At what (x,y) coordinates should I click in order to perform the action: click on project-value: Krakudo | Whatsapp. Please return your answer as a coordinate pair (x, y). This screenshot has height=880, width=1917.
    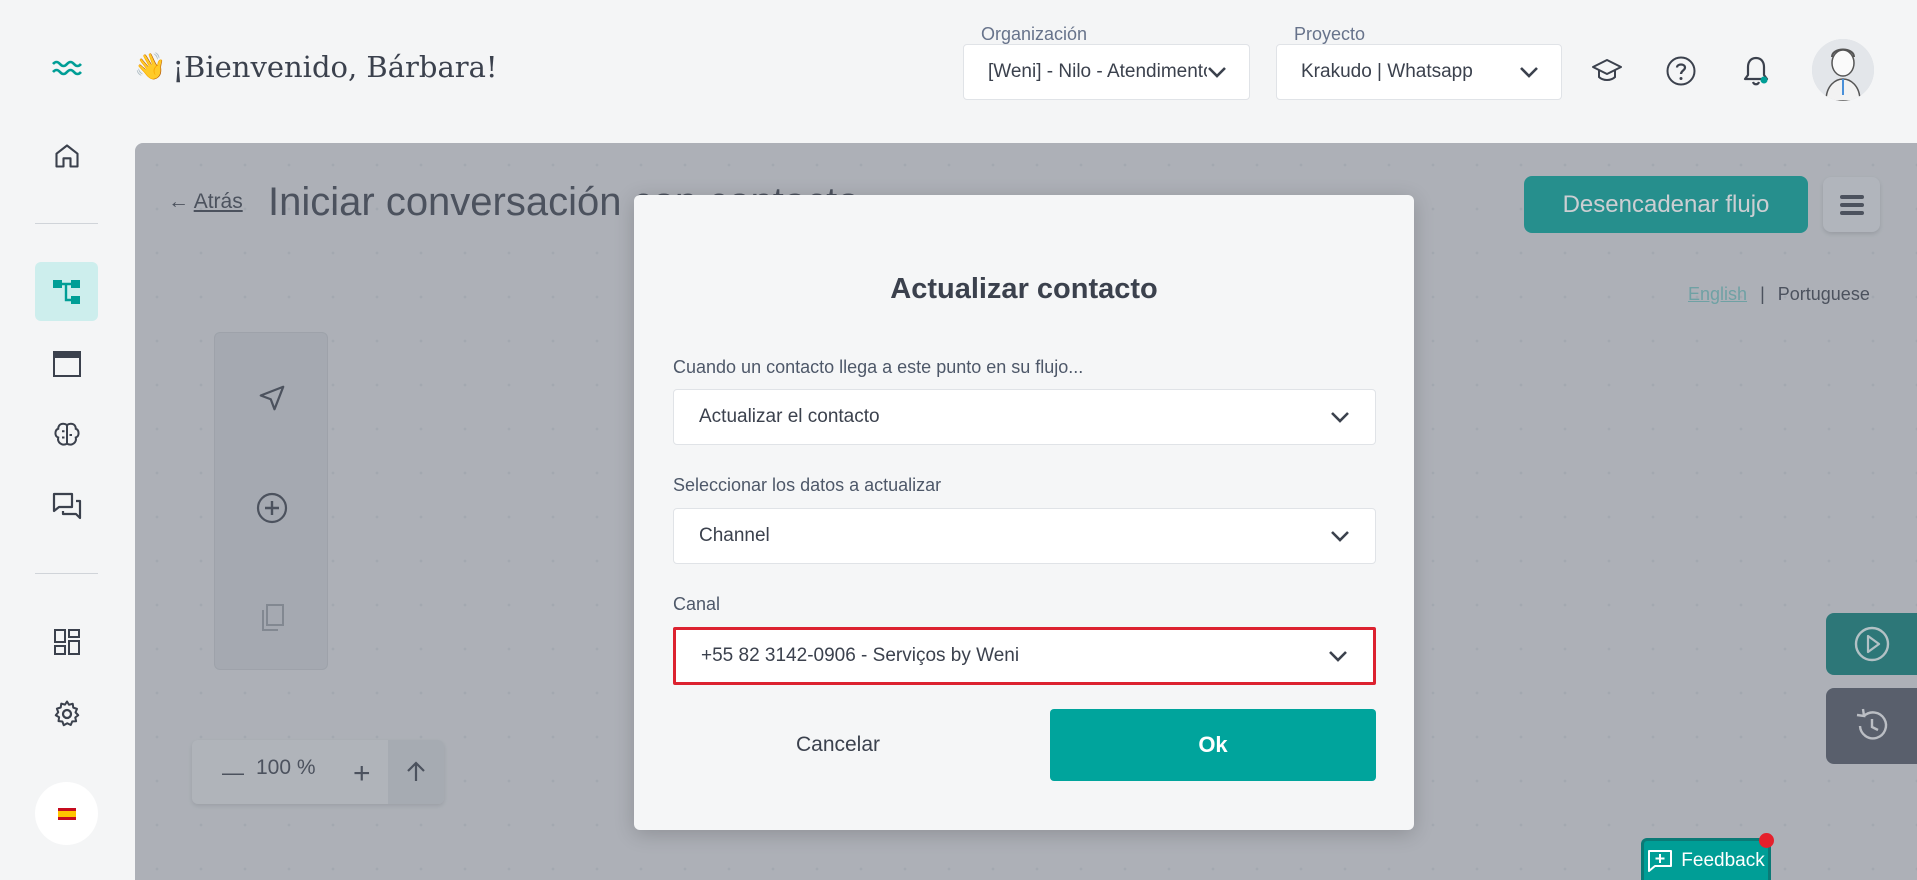
    Looking at the image, I should click on (1387, 71).